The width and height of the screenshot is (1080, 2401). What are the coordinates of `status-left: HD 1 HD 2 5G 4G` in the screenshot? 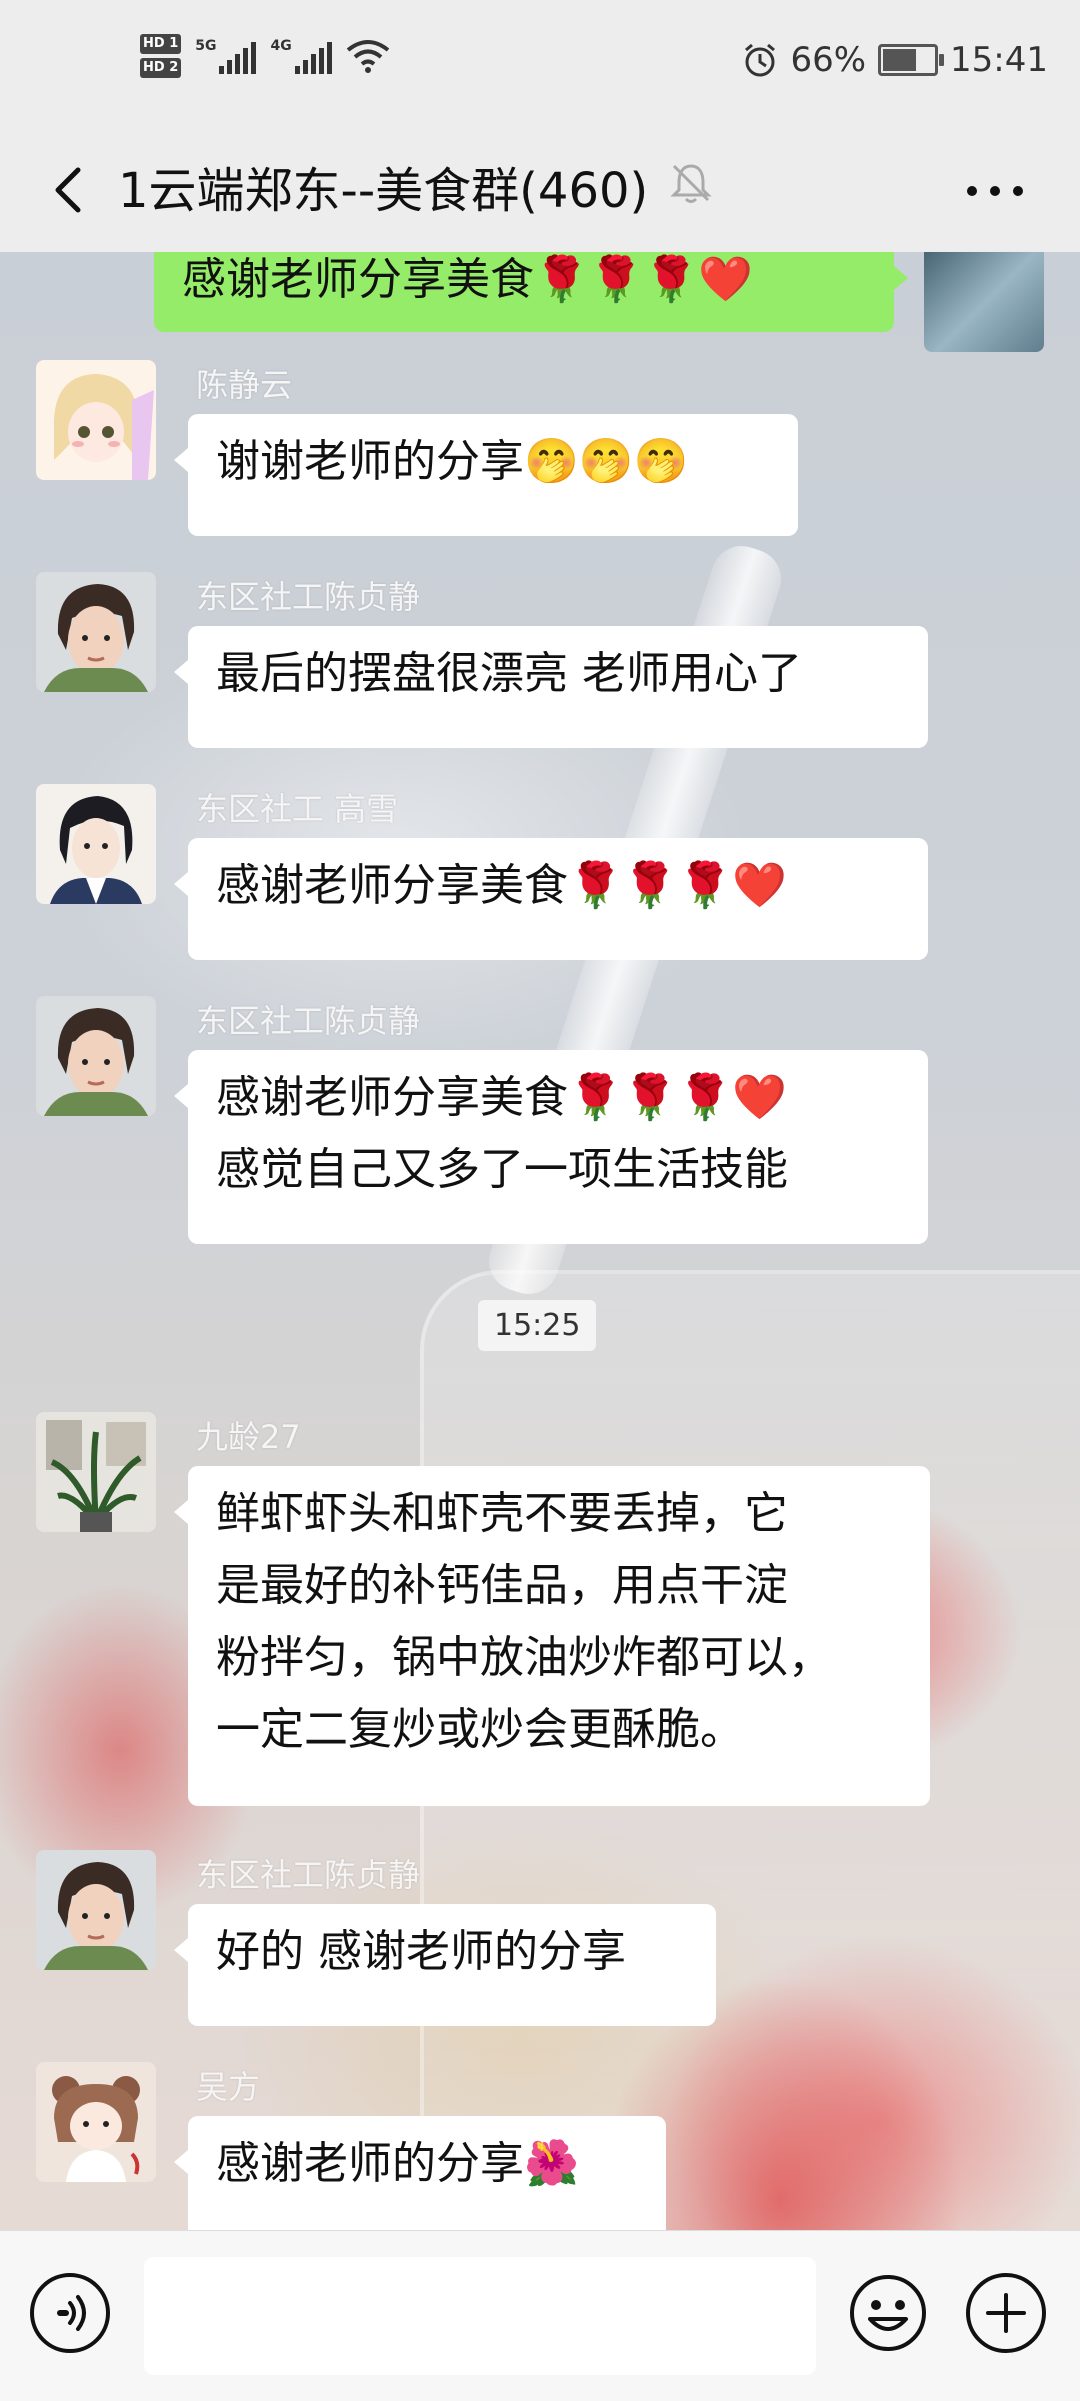 It's located at (265, 56).